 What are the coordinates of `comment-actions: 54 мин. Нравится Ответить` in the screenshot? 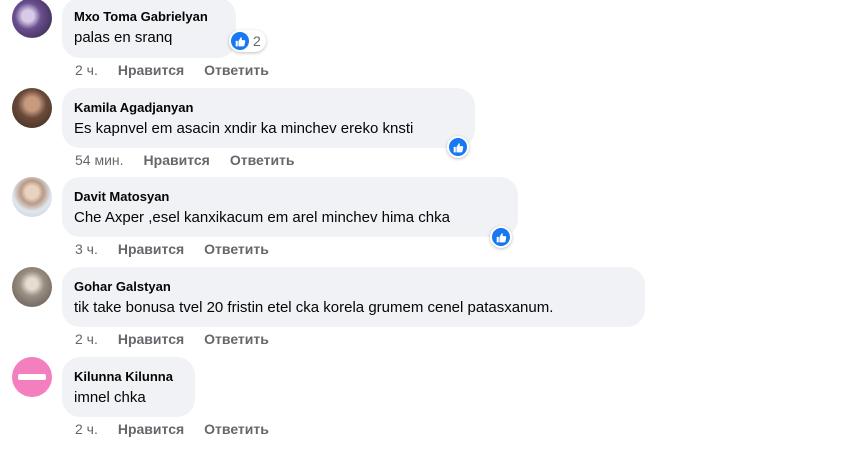 It's located at (195, 160).